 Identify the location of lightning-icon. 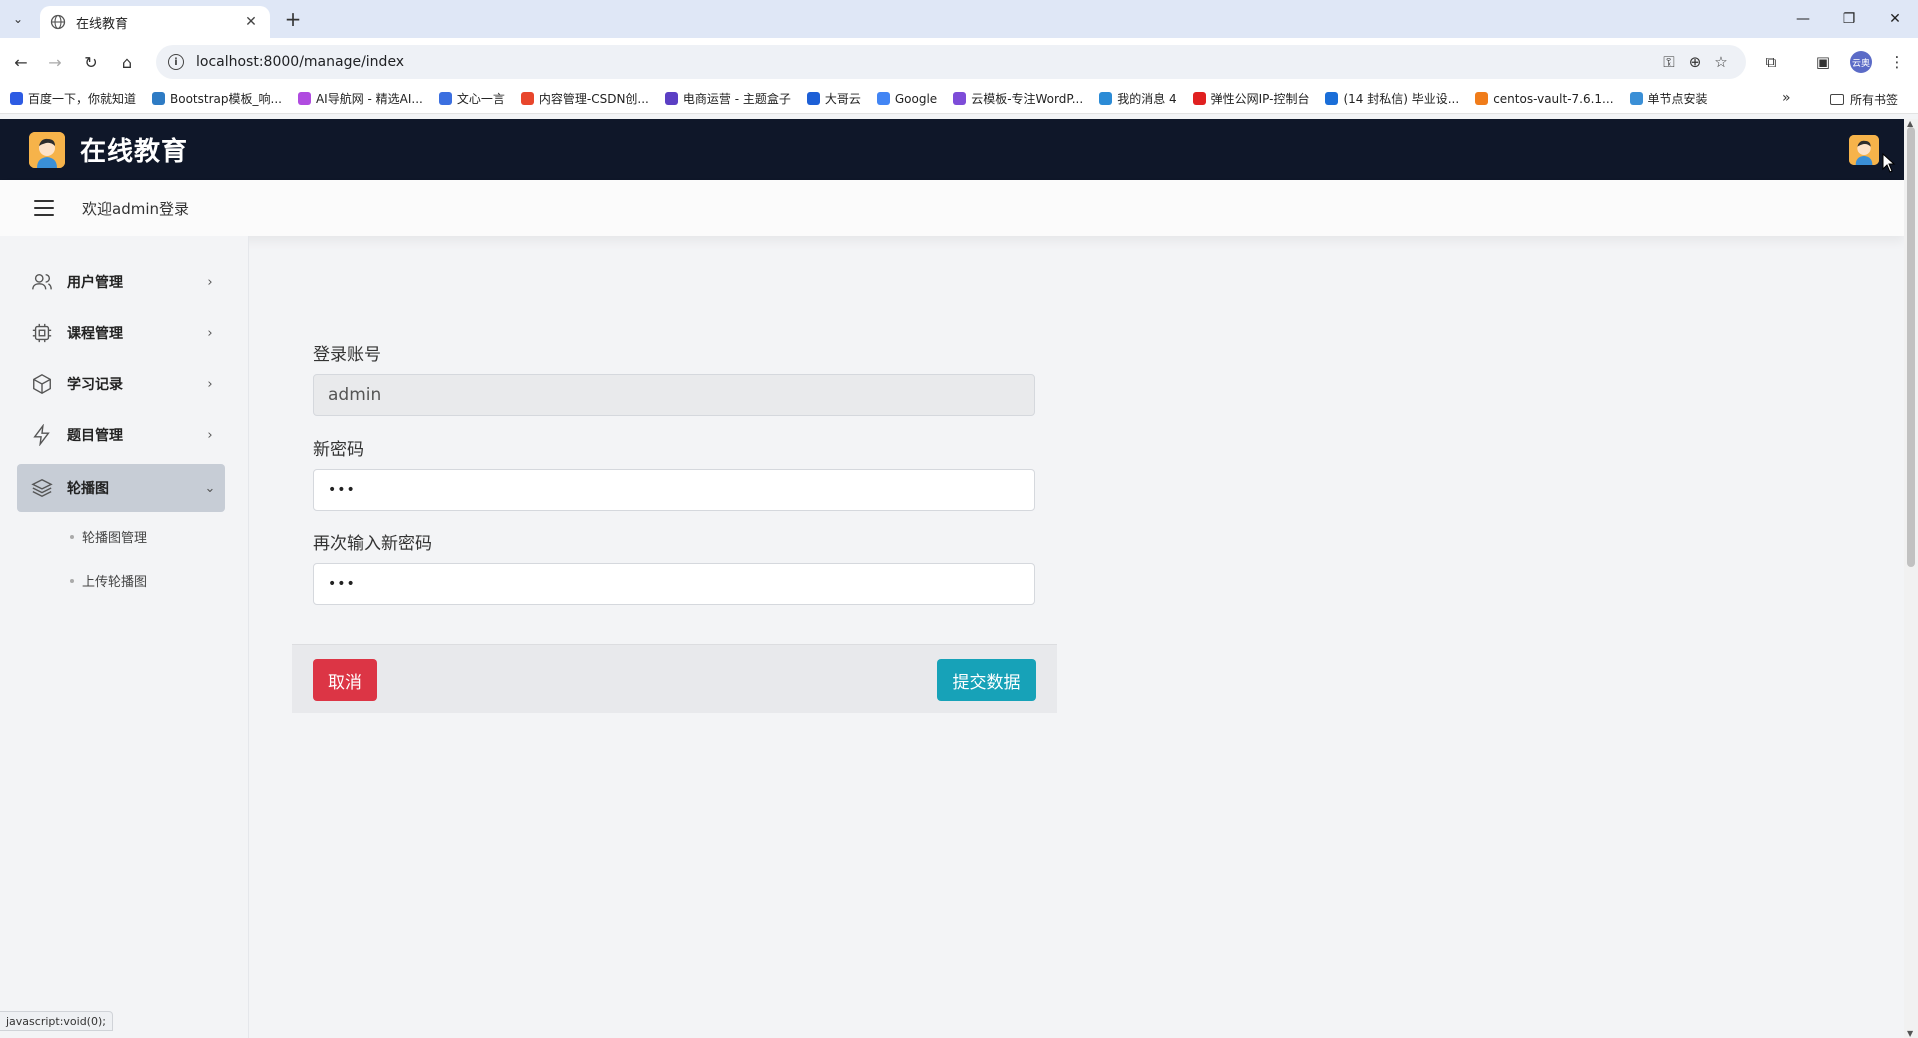
(41, 435).